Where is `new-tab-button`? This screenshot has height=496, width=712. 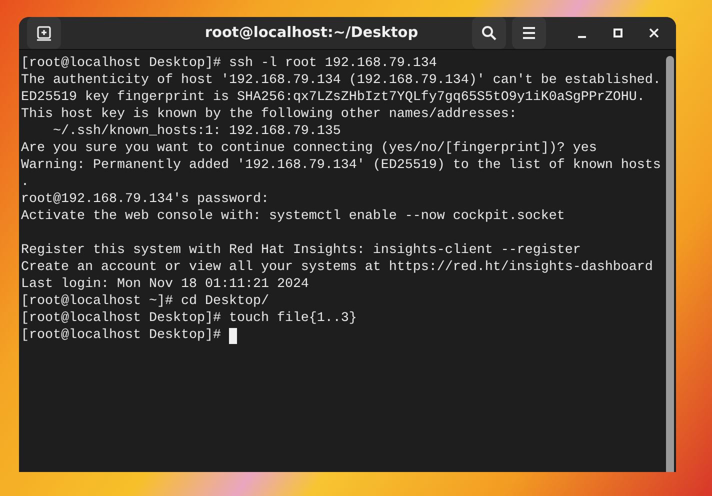 new-tab-button is located at coordinates (44, 33).